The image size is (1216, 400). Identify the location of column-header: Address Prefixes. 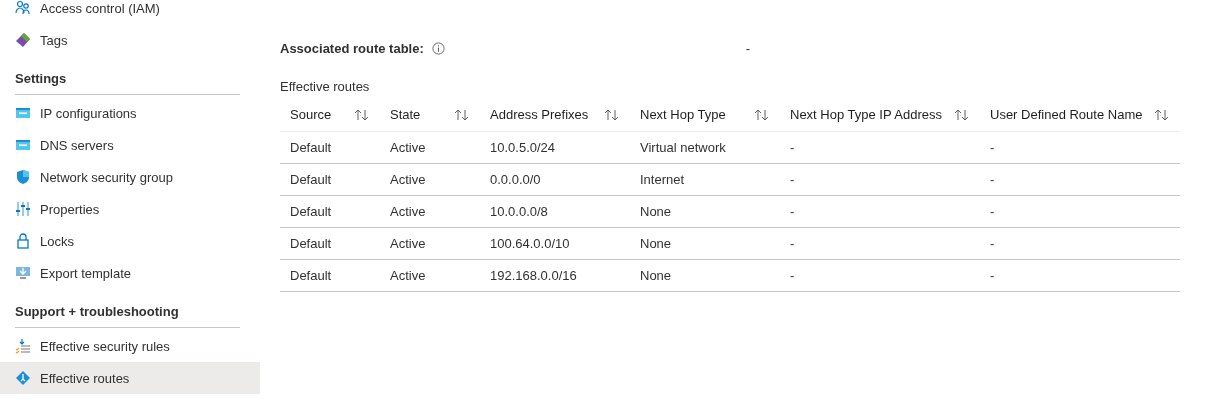
(539, 115).